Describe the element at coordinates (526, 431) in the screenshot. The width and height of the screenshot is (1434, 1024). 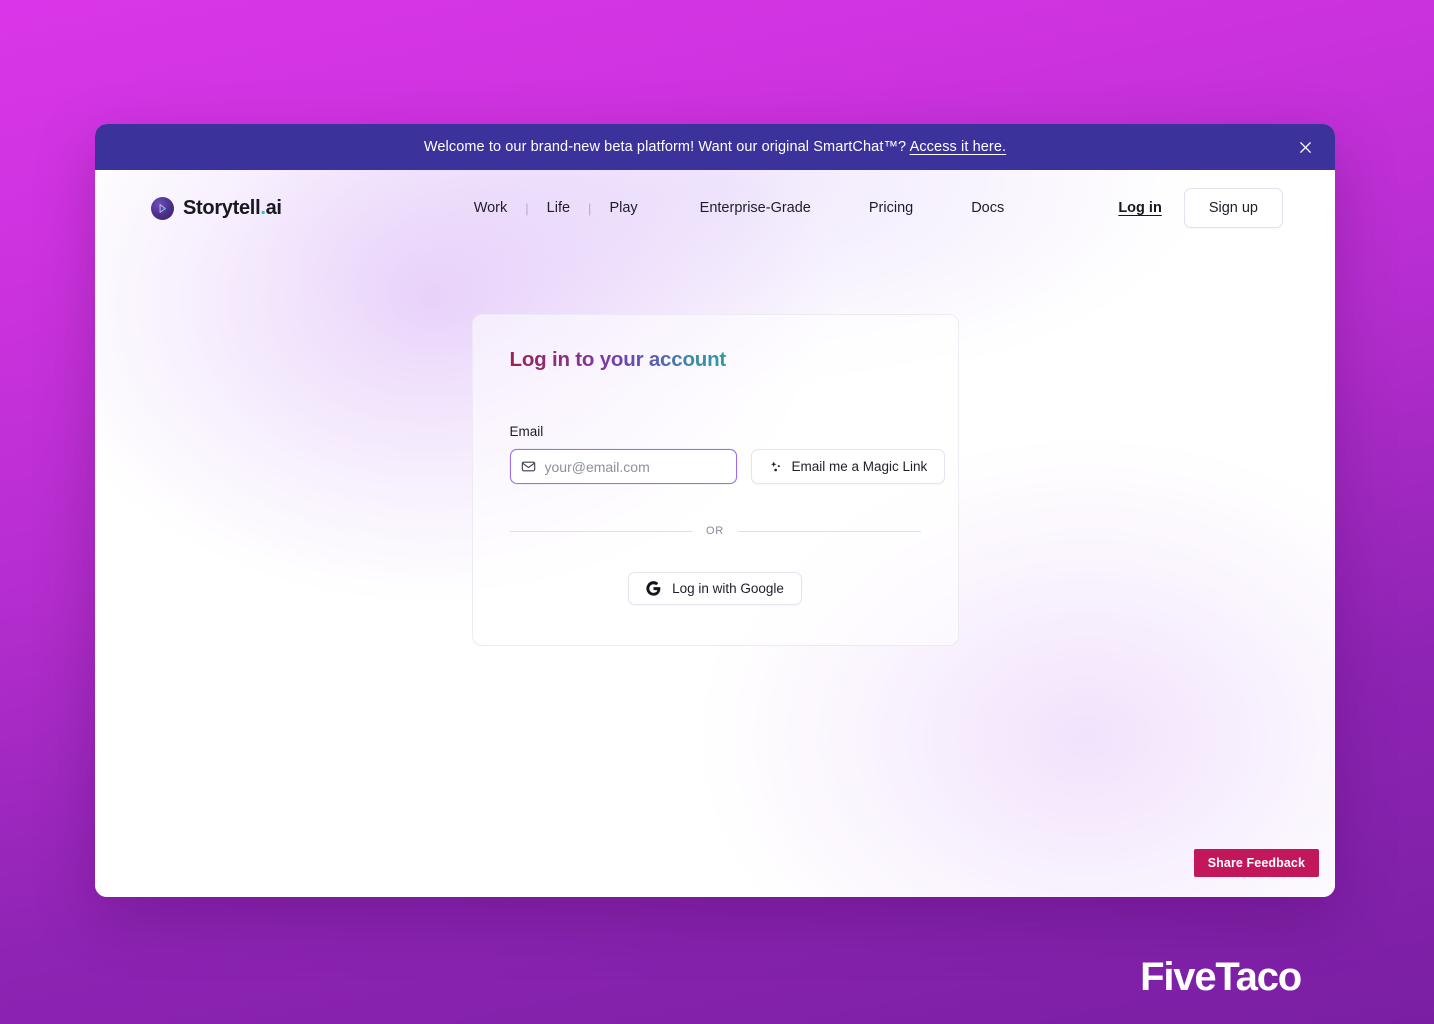
I see `email-field-label: Email` at that location.